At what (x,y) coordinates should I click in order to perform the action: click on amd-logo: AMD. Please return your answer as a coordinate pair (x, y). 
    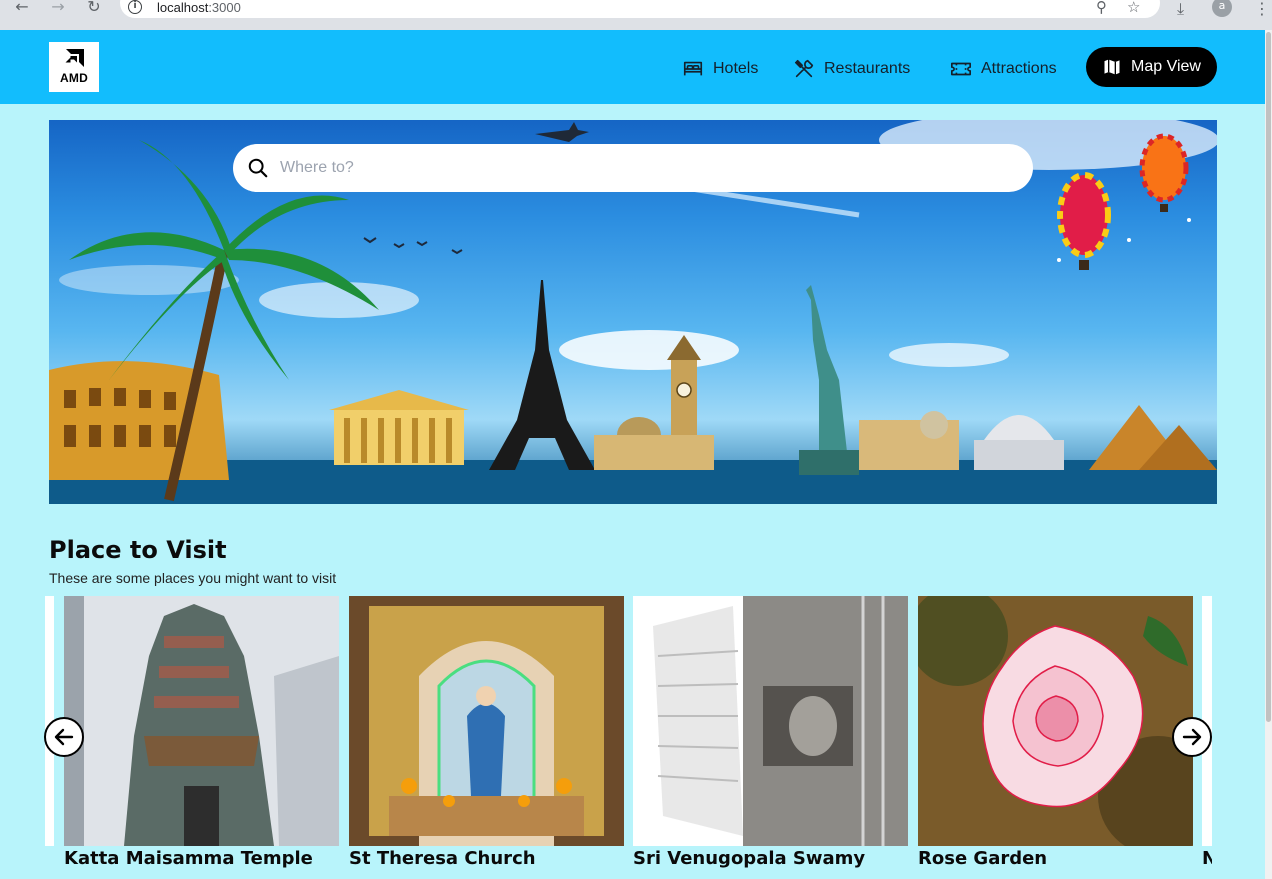
    Looking at the image, I should click on (74, 67).